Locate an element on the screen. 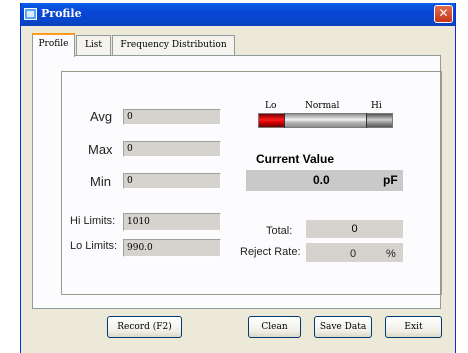 Image resolution: width=468 pixels, height=353 pixels. total-label: Total: is located at coordinates (279, 231).